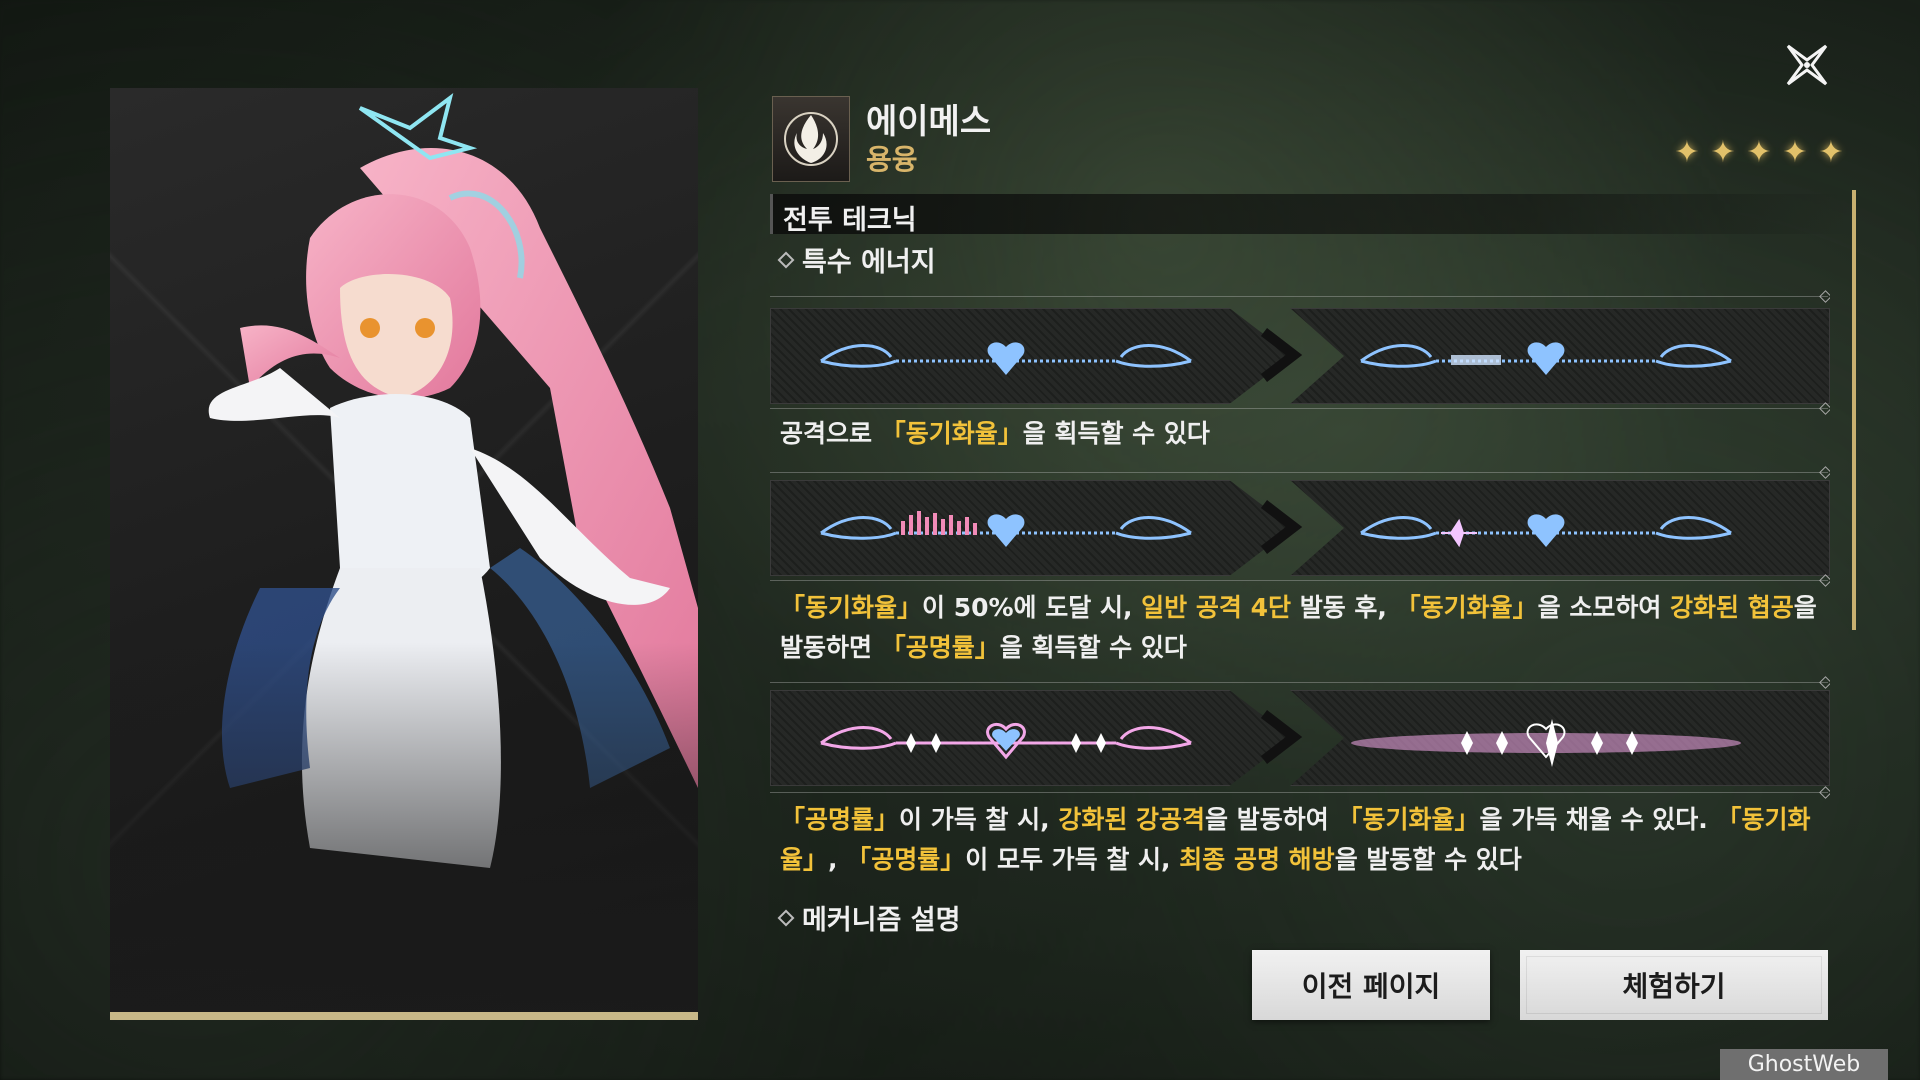 This screenshot has width=1920, height=1080. I want to click on character-name: 에이메스, so click(929, 122).